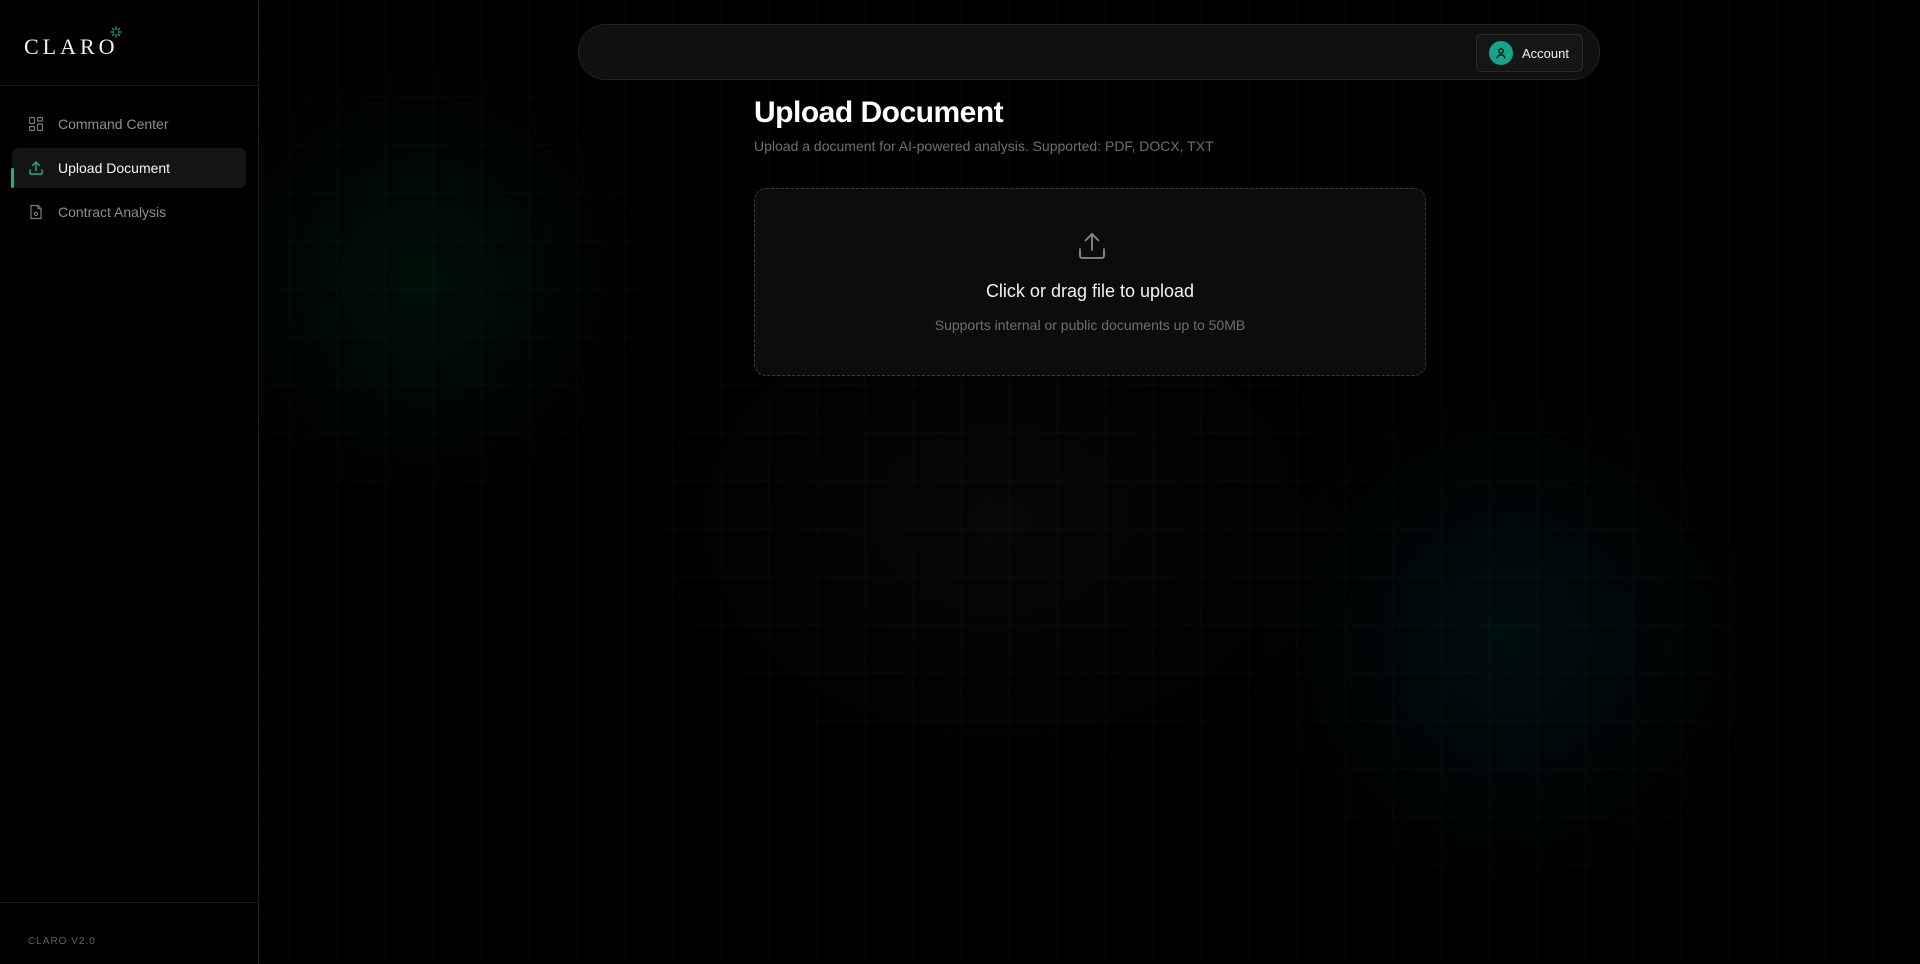  I want to click on sidebar-item-upload-document: Upload Document, so click(128, 168).